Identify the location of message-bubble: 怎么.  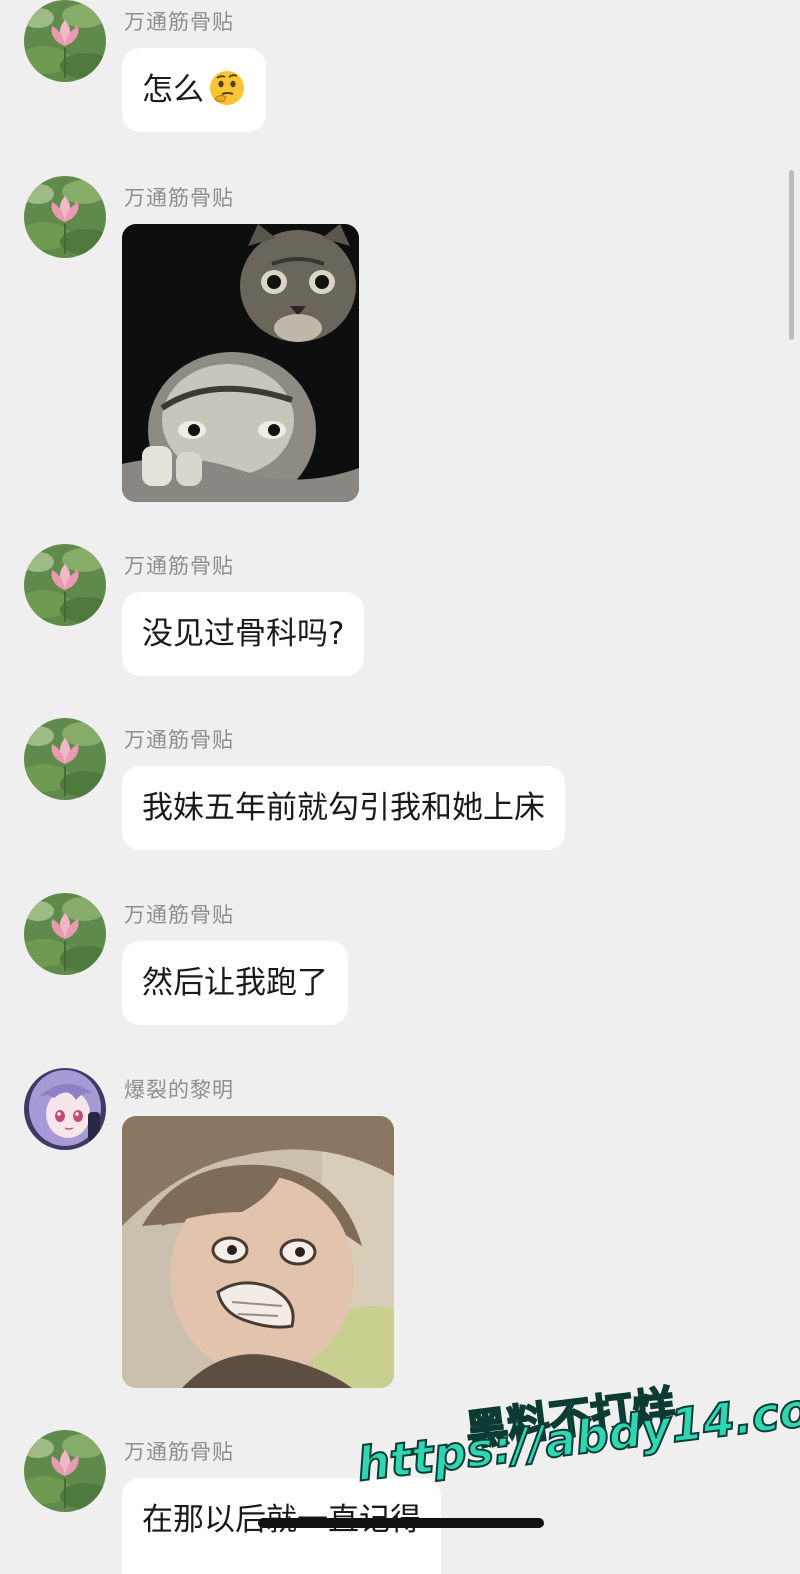
(194, 90).